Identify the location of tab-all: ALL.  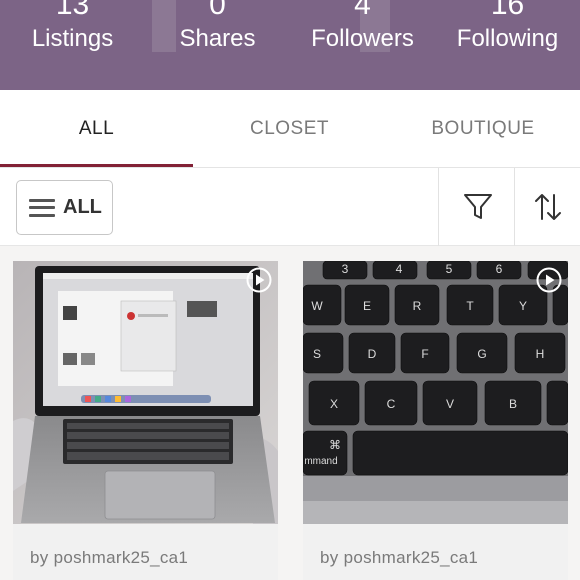
(96, 129).